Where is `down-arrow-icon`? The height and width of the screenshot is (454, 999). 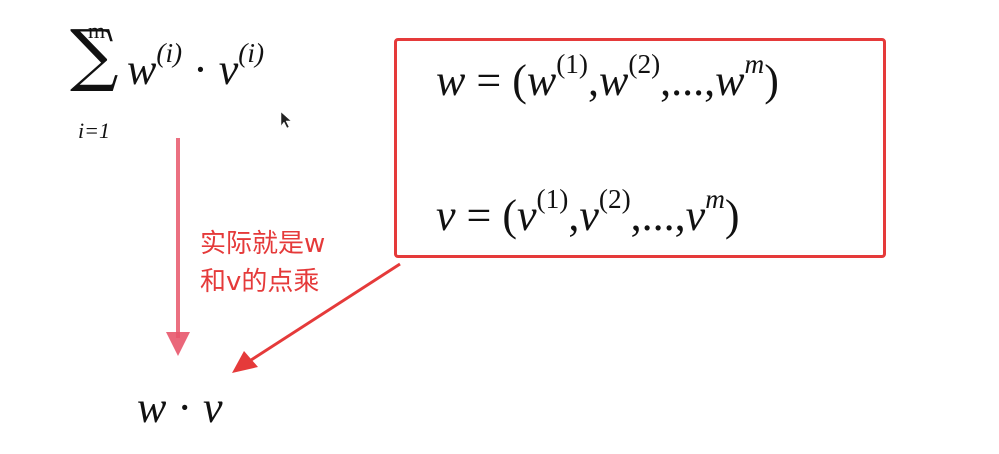
down-arrow-icon is located at coordinates (178, 247).